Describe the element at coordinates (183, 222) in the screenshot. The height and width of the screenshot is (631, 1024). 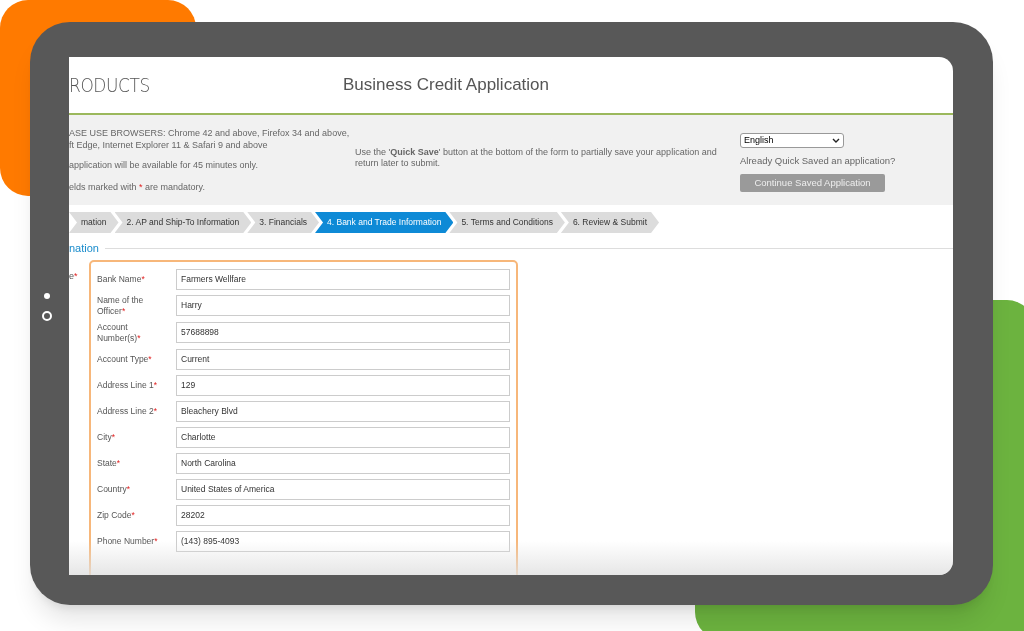
I see `step-tab: 2. AP and Ship-To Information` at that location.